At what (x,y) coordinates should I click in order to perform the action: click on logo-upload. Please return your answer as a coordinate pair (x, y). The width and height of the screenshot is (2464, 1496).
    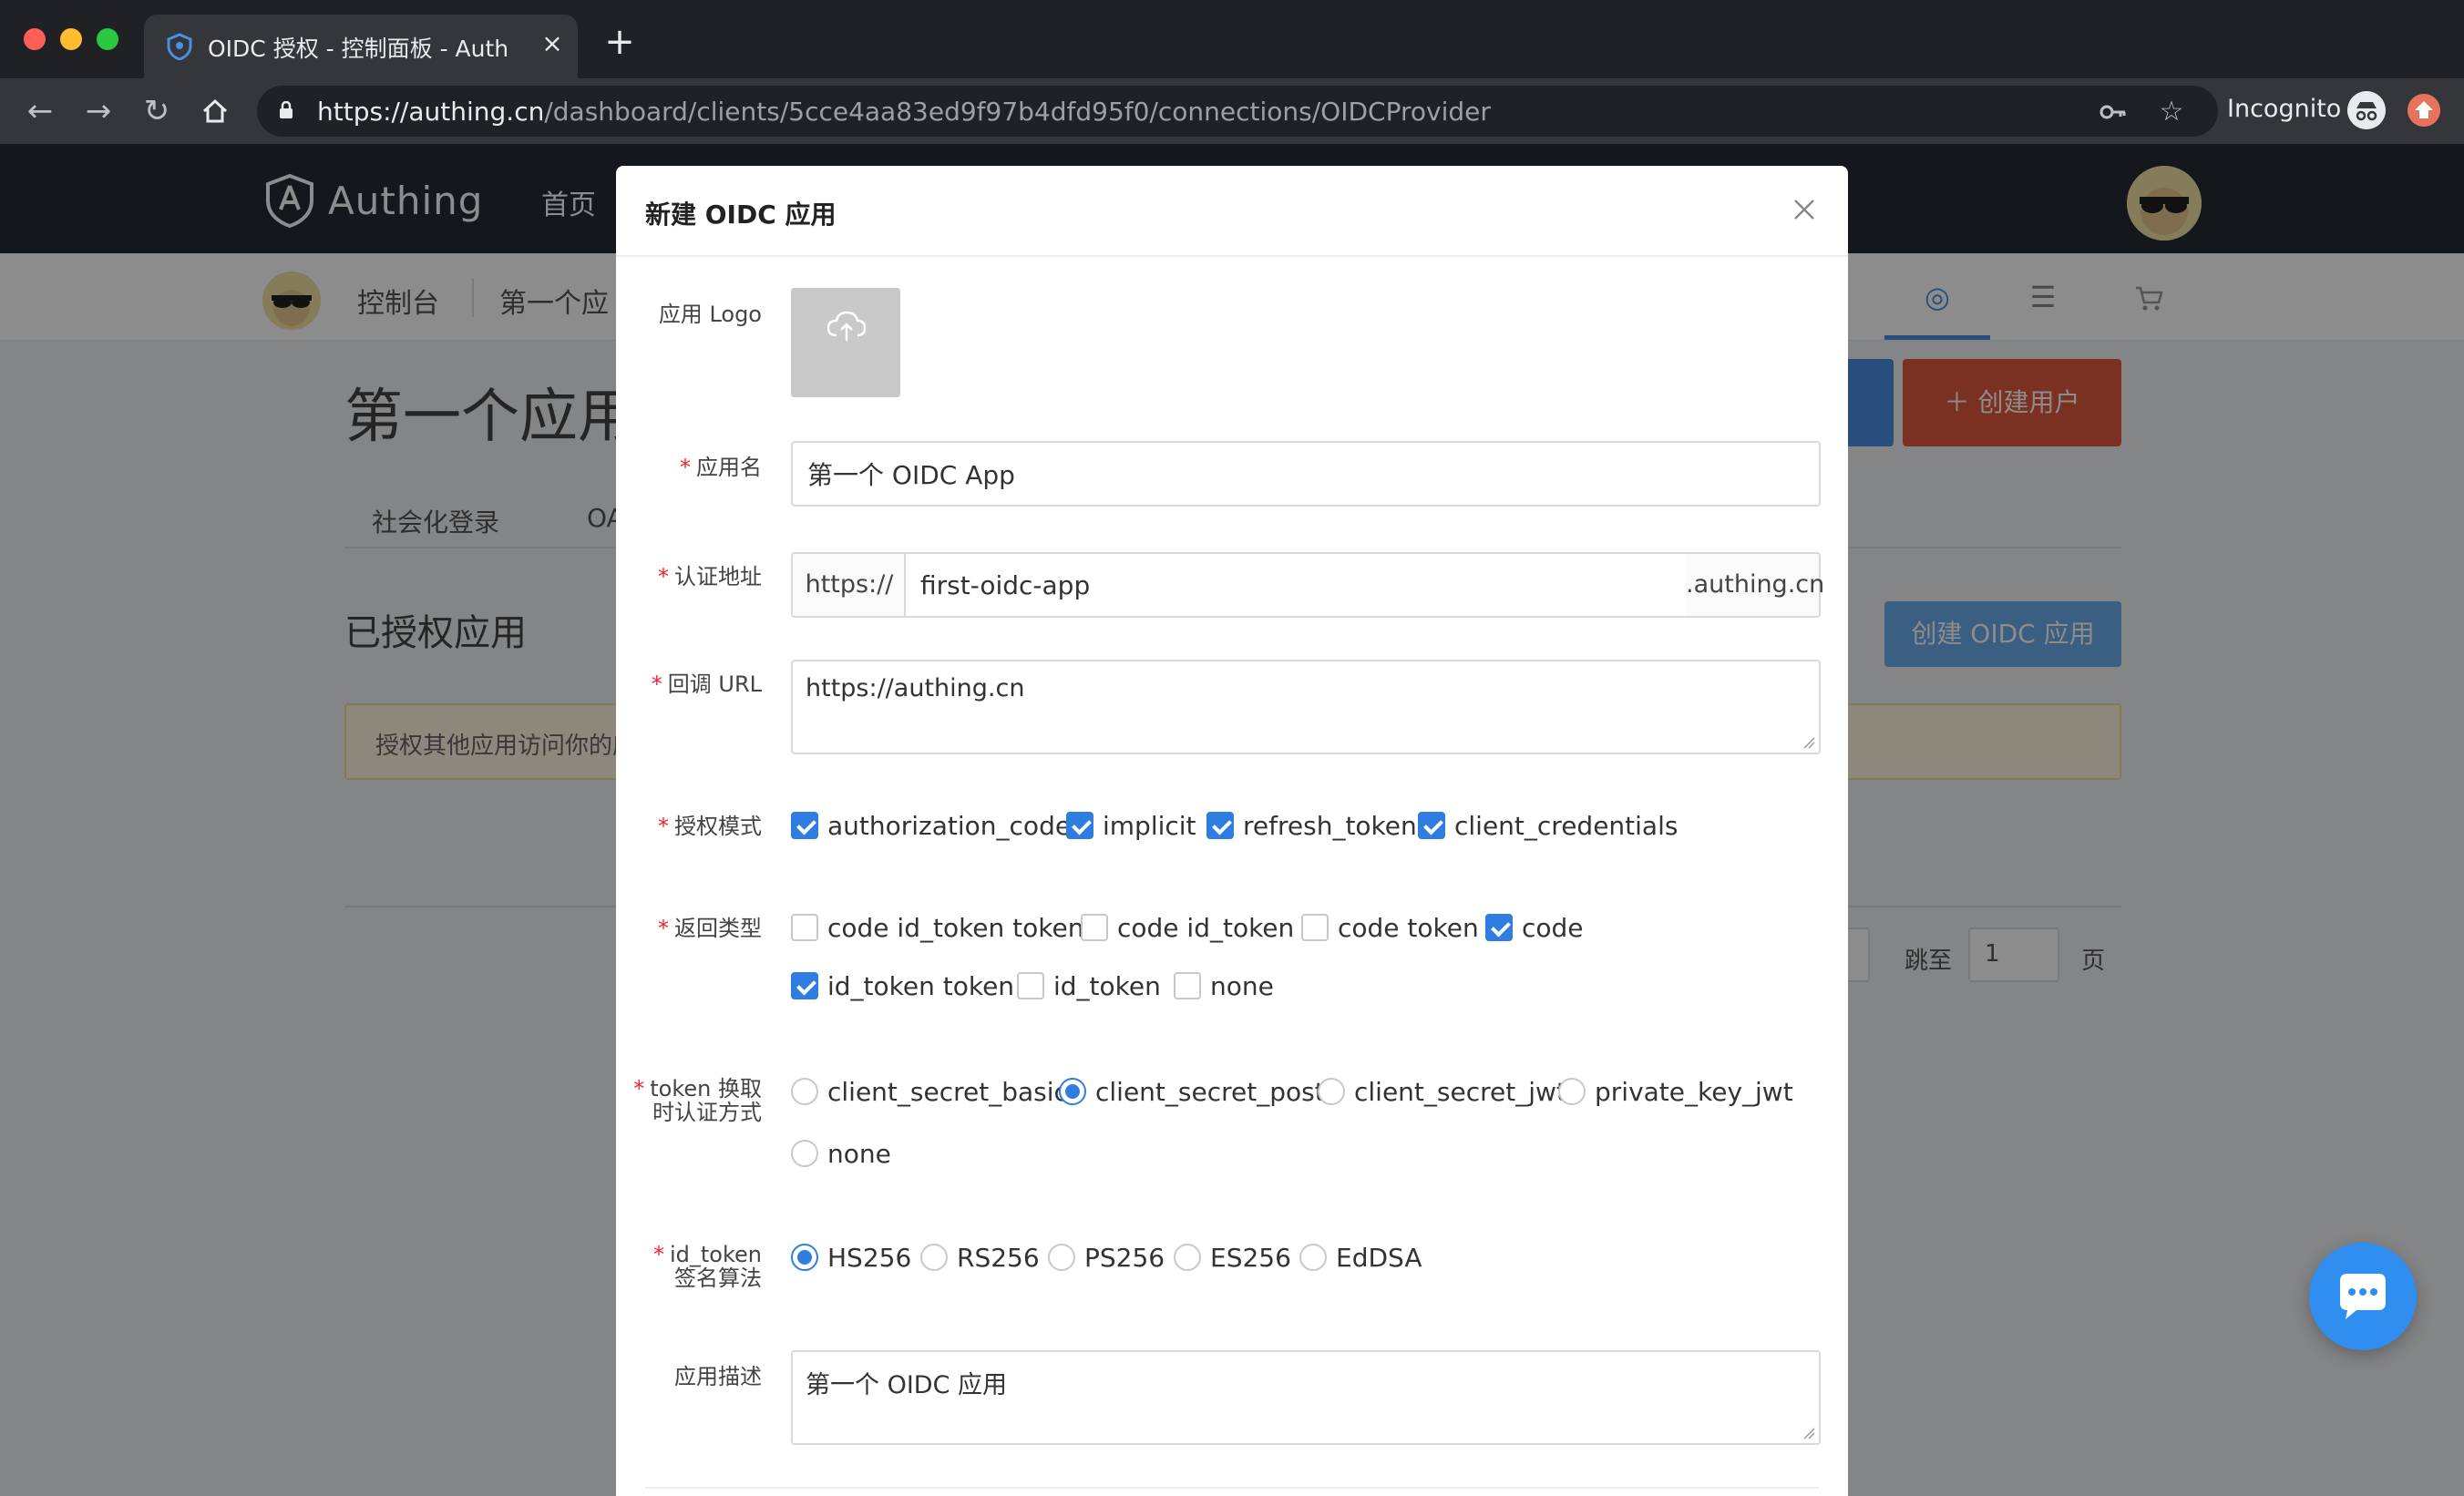
    Looking at the image, I should click on (845, 342).